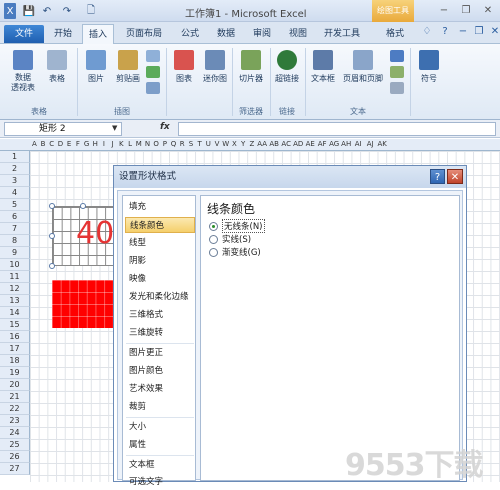 This screenshot has height=490, width=500. I want to click on column-header: Z, so click(252, 144).